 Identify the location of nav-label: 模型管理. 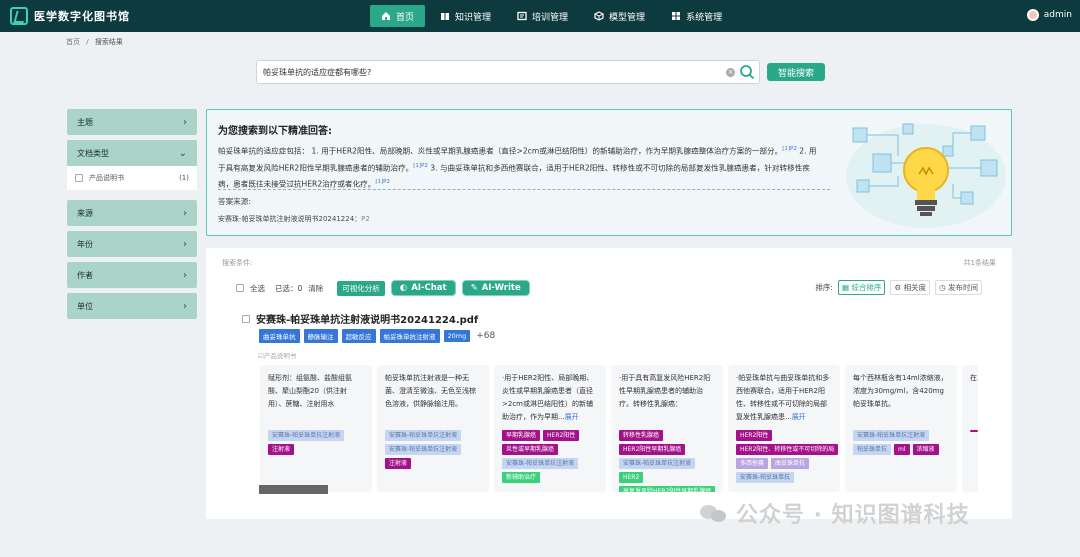
(627, 17).